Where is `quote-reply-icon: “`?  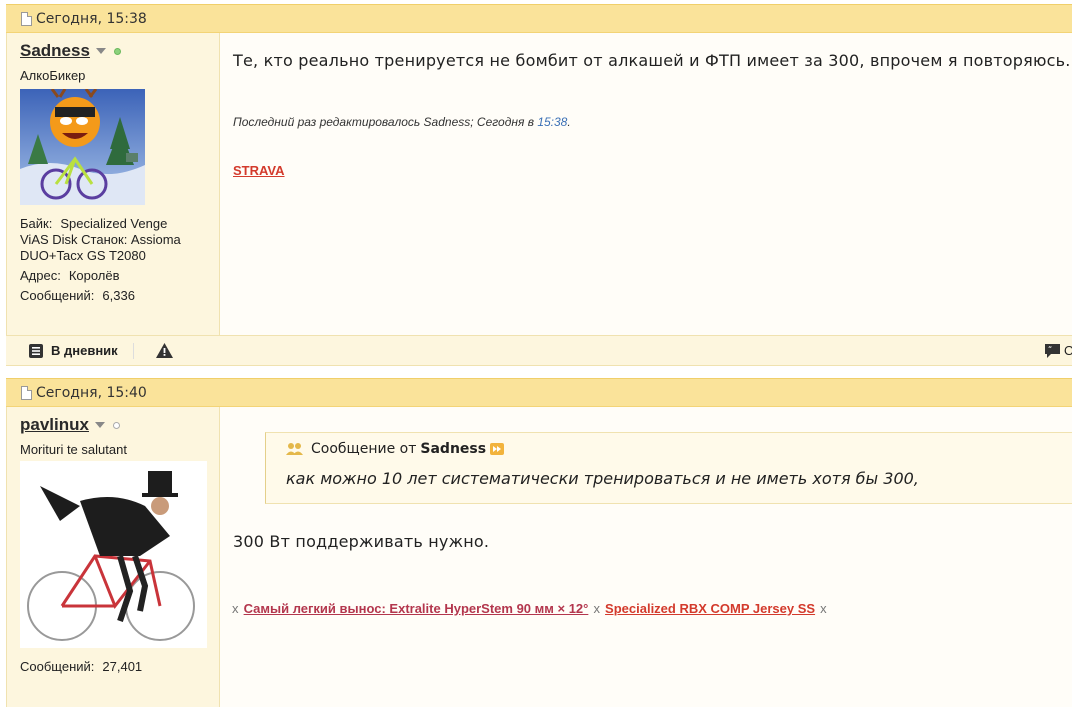
quote-reply-icon: “ is located at coordinates (1052, 350).